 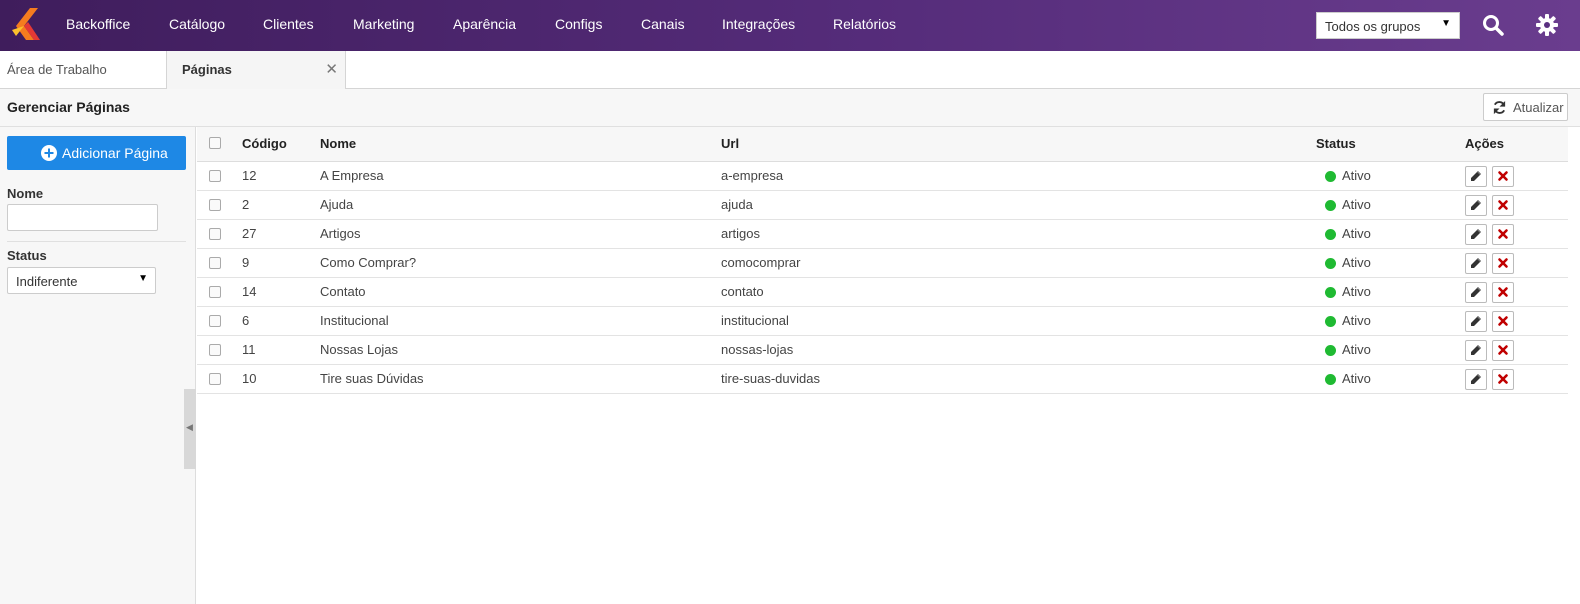 What do you see at coordinates (246, 320) in the screenshot?
I see `row-code: 6` at bounding box center [246, 320].